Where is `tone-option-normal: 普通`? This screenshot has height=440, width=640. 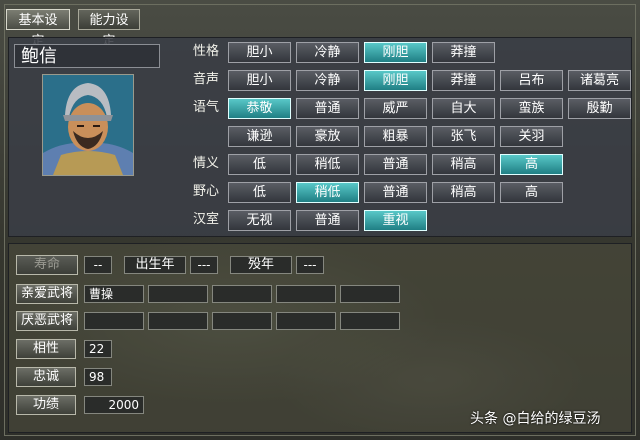
tone-option-normal: 普通 is located at coordinates (327, 108).